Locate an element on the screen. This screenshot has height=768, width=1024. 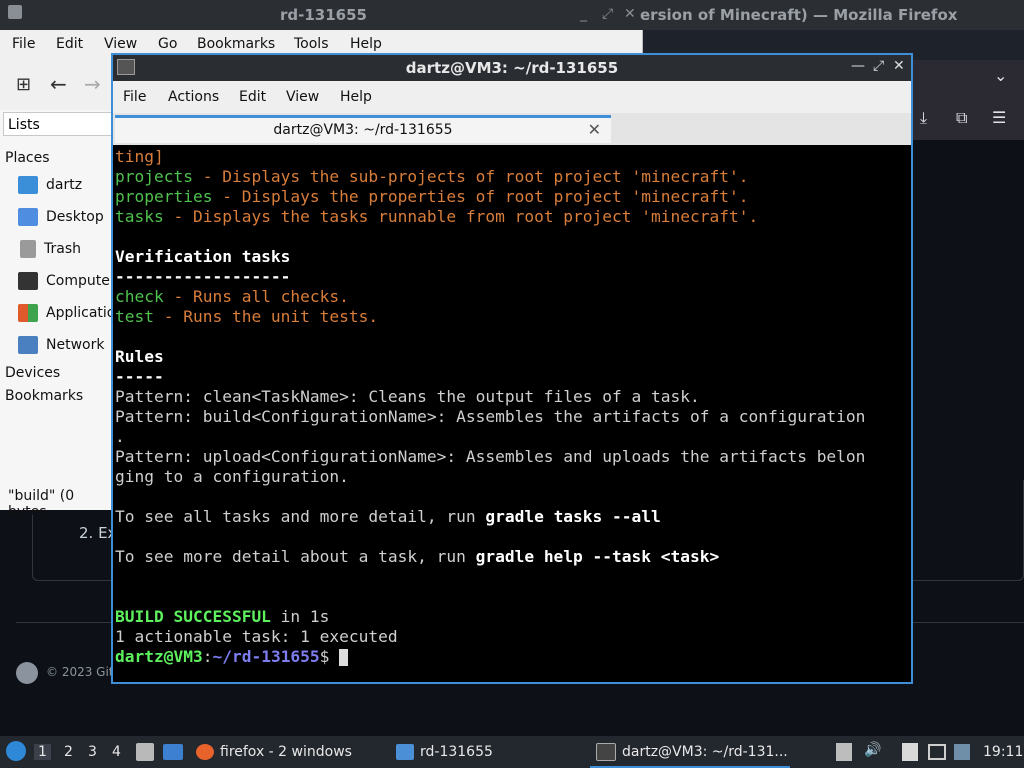
sidebar-item-applications: Applicatio is located at coordinates (66, 316).